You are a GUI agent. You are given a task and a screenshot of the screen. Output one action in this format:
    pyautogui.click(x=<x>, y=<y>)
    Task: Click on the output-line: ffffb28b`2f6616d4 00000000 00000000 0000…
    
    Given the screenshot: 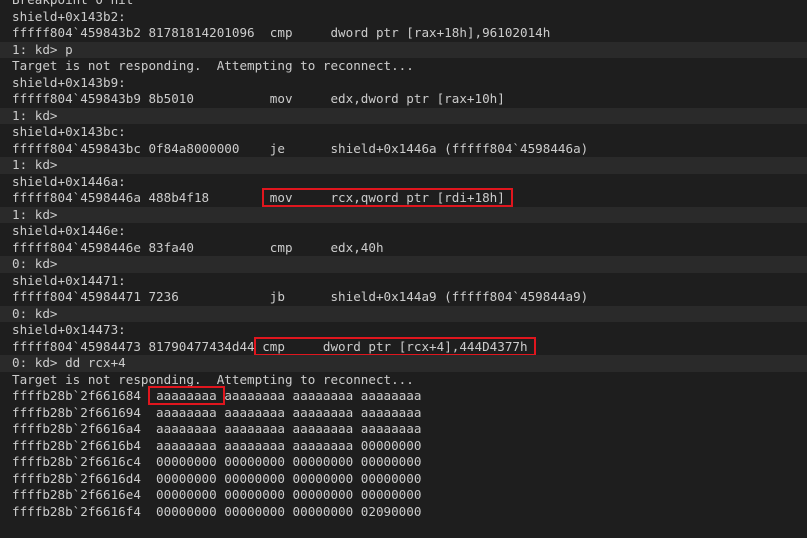 What is the action you would take?
    pyautogui.click(x=403, y=479)
    